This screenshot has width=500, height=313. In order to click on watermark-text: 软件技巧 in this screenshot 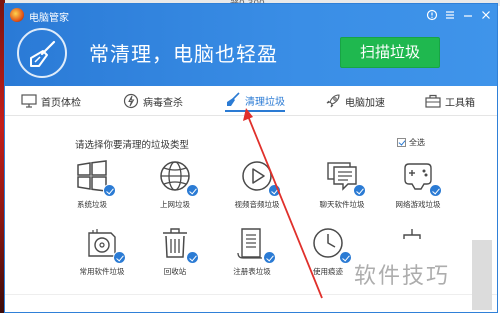, I will do `click(402, 276)`.